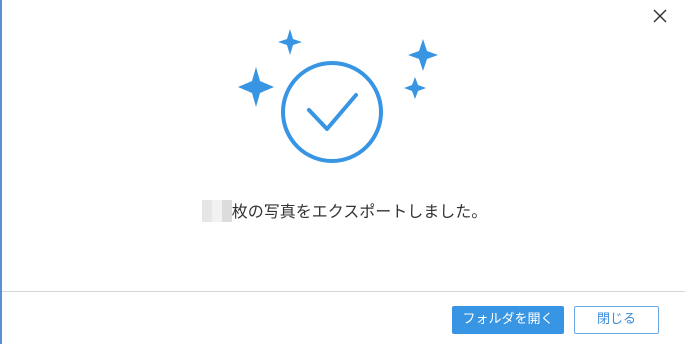  I want to click on export-message: 枚の写真をエクスポートしました。, so click(343, 212).